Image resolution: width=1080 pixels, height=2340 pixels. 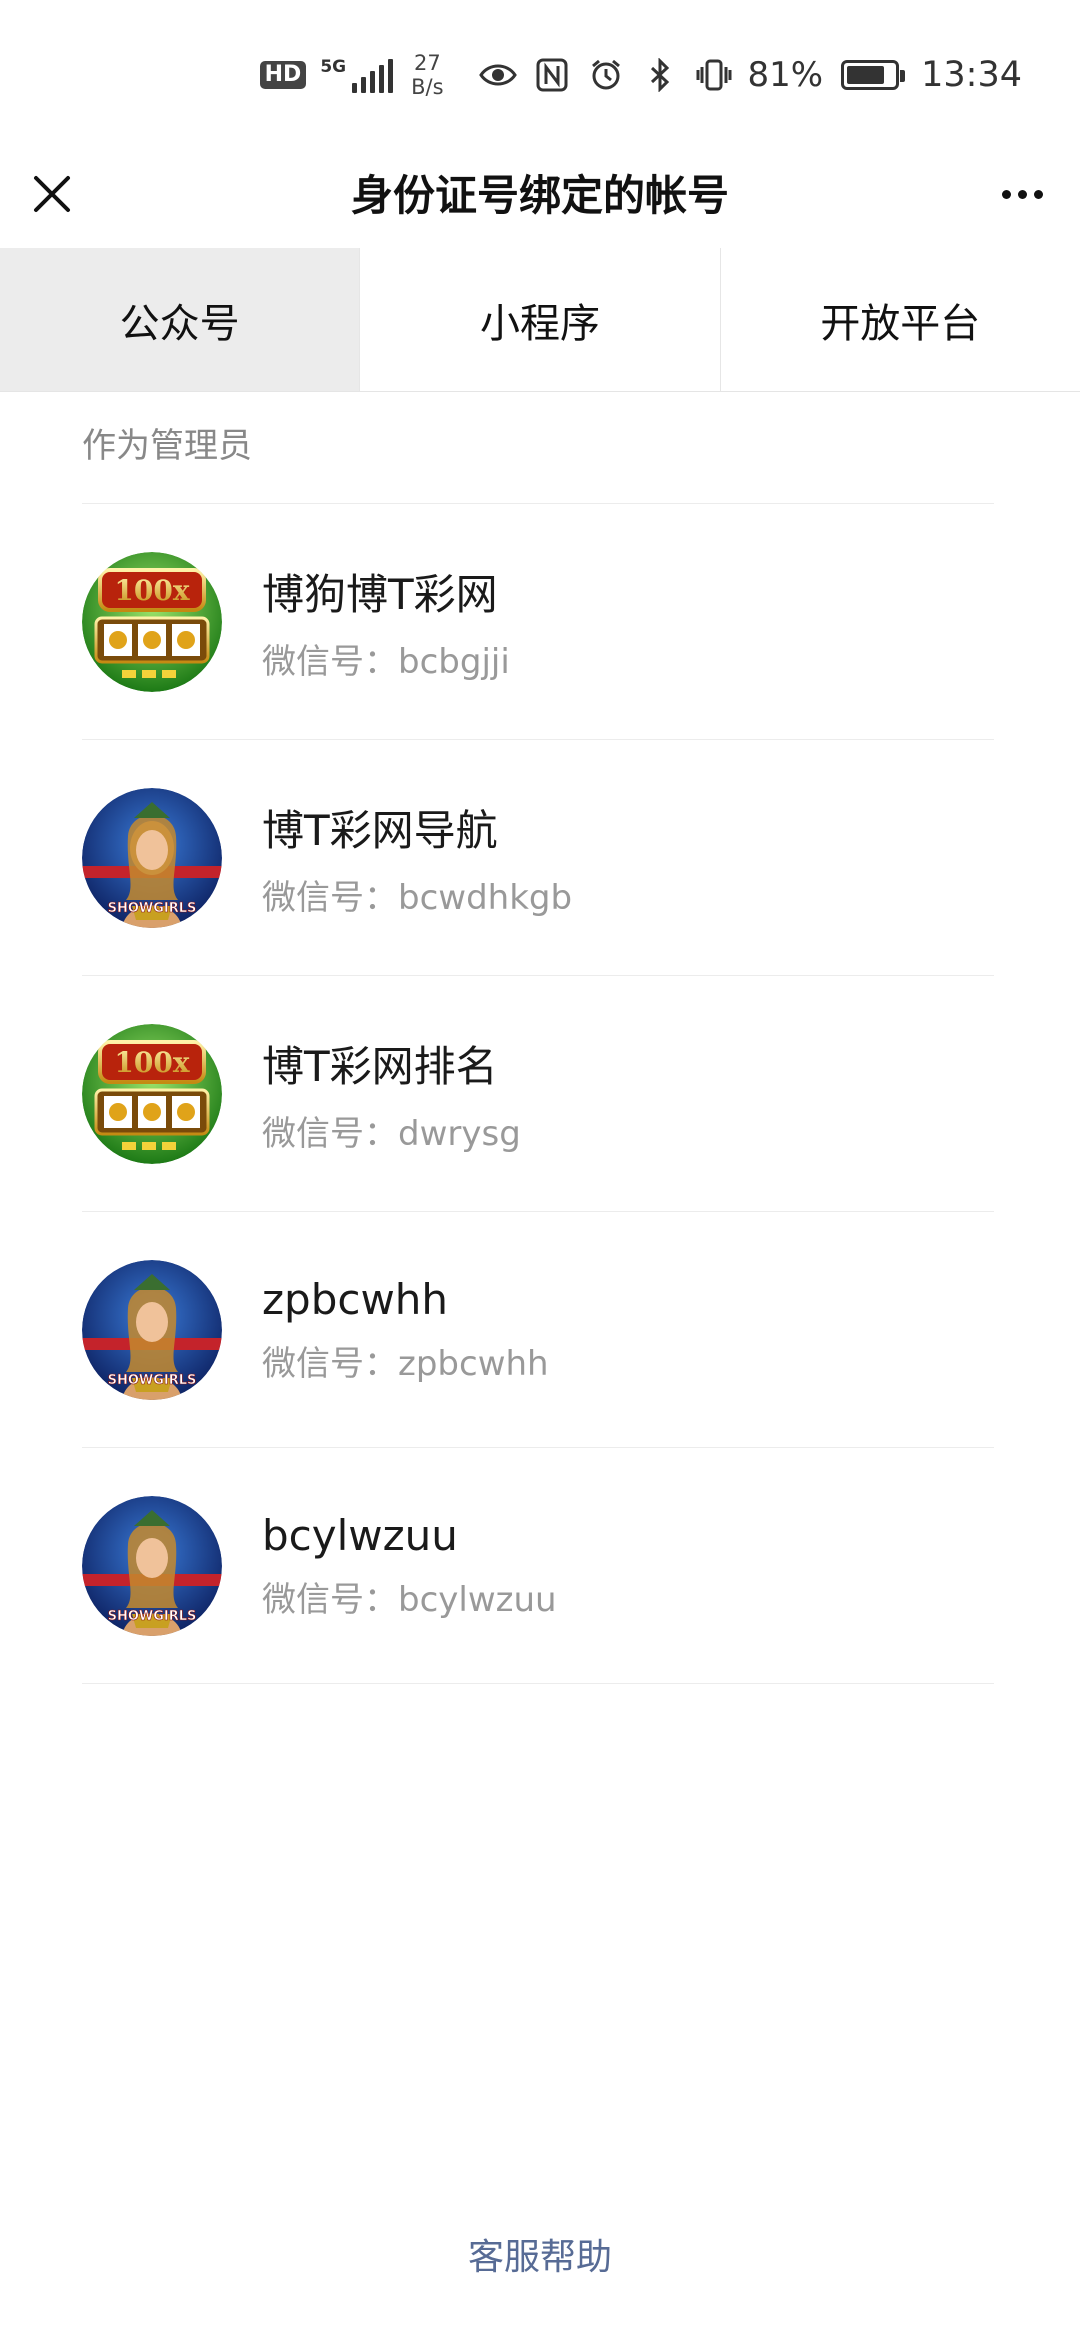 I want to click on account-name: 博狗博T彩网, so click(x=380, y=594).